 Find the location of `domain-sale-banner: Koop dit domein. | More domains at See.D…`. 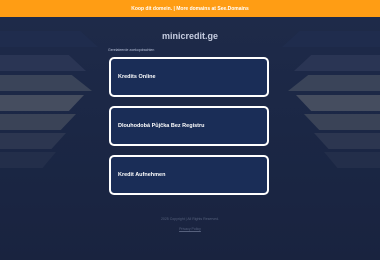

domain-sale-banner: Koop dit domein. | More domains at See.D… is located at coordinates (190, 8).